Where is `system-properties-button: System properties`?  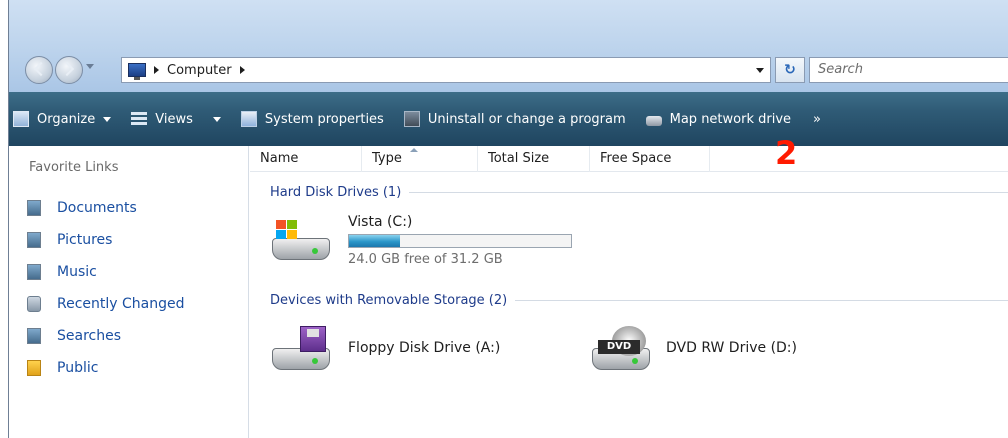
system-properties-button: System properties is located at coordinates (312, 119).